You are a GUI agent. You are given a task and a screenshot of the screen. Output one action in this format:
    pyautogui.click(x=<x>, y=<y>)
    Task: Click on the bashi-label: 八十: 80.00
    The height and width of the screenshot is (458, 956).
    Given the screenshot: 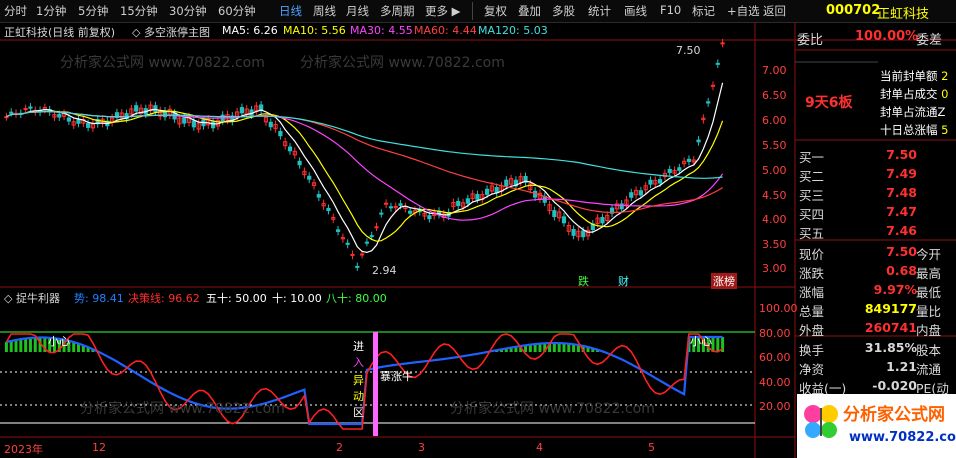 What is the action you would take?
    pyautogui.click(x=356, y=298)
    